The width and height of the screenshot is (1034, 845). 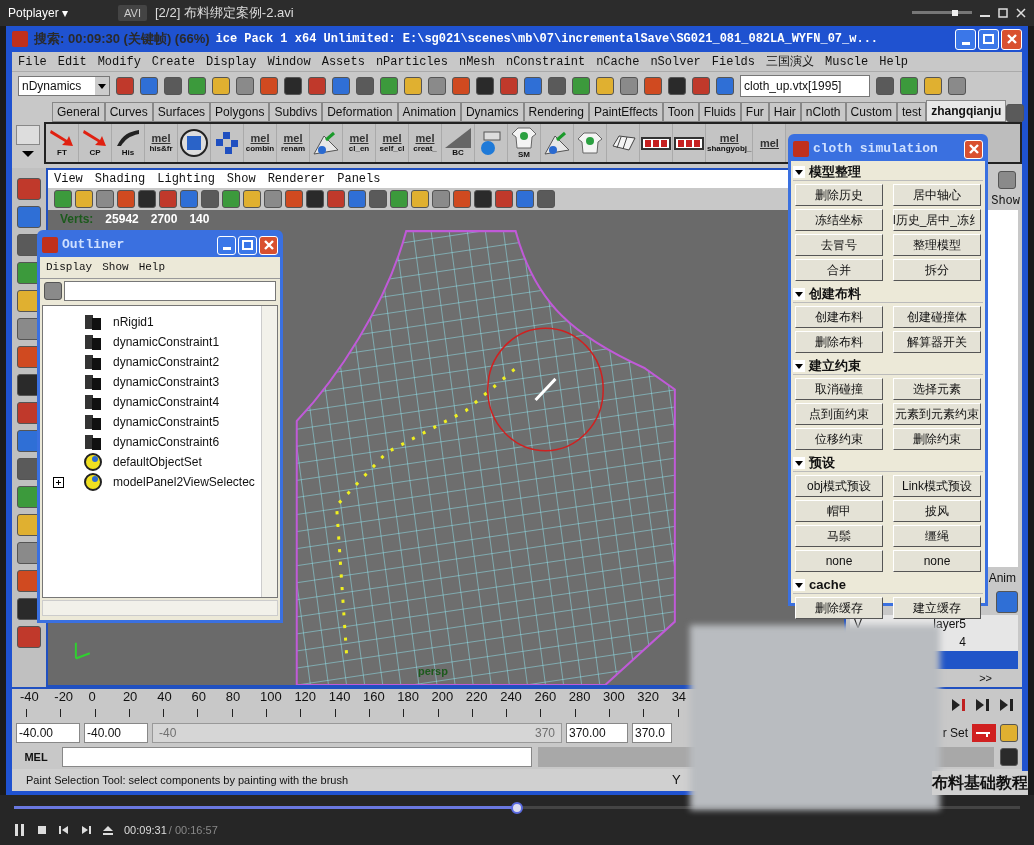 I want to click on previous-icon, so click(x=64, y=830).